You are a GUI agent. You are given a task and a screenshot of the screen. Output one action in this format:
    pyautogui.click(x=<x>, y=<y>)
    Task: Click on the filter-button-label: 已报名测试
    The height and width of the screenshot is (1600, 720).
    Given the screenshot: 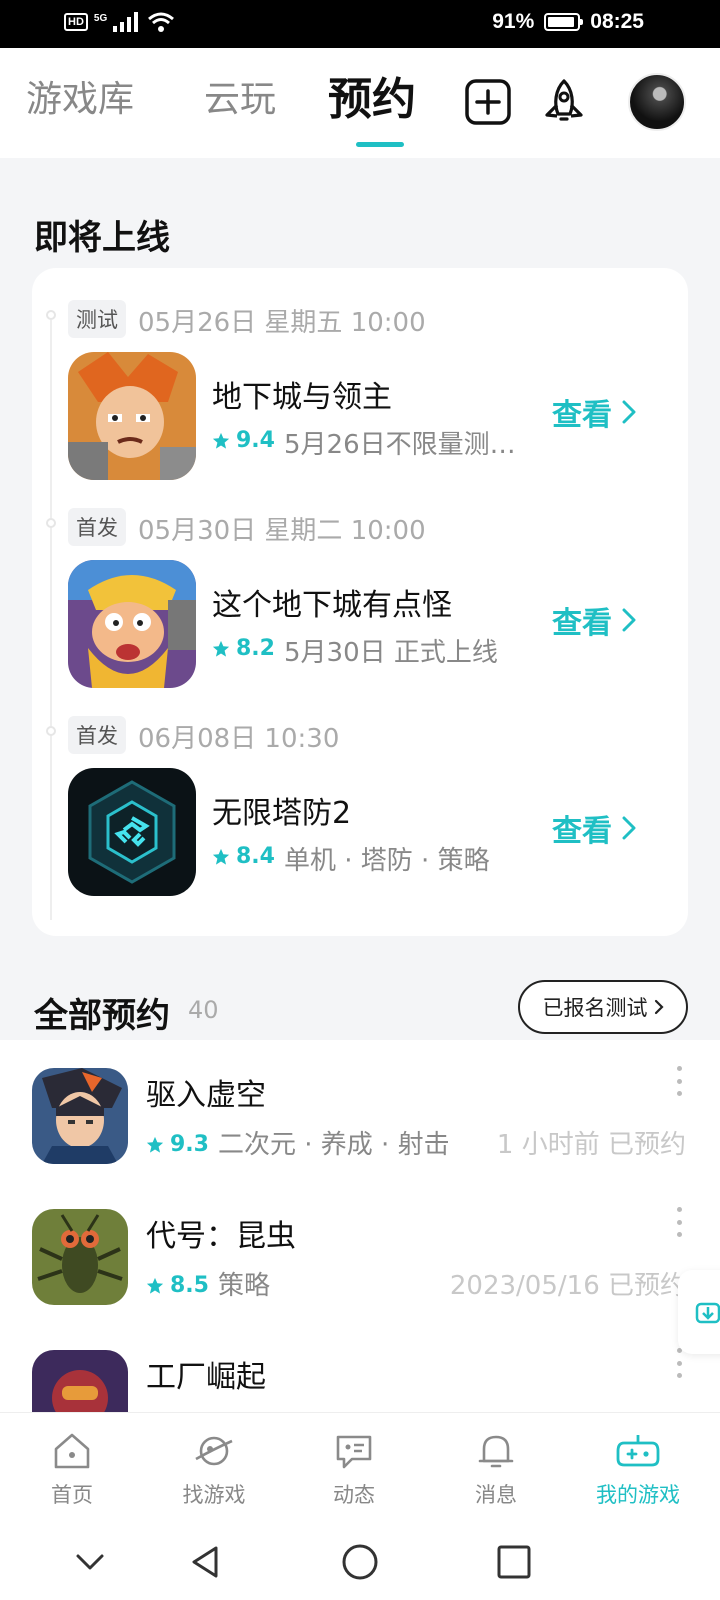 What is the action you would take?
    pyautogui.click(x=595, y=1008)
    